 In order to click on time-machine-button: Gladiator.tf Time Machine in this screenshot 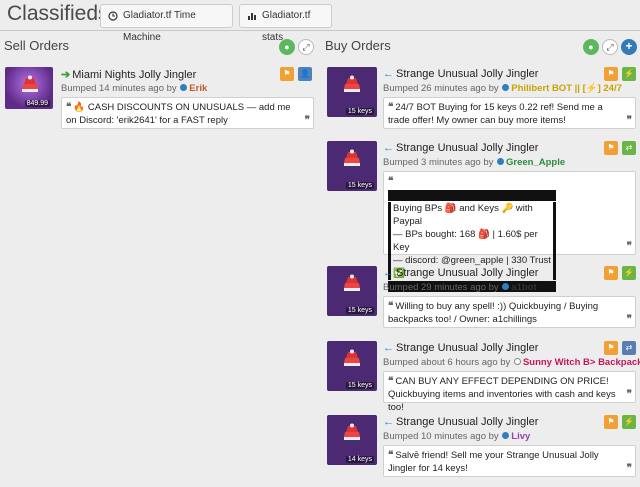, I will do `click(166, 23)`.